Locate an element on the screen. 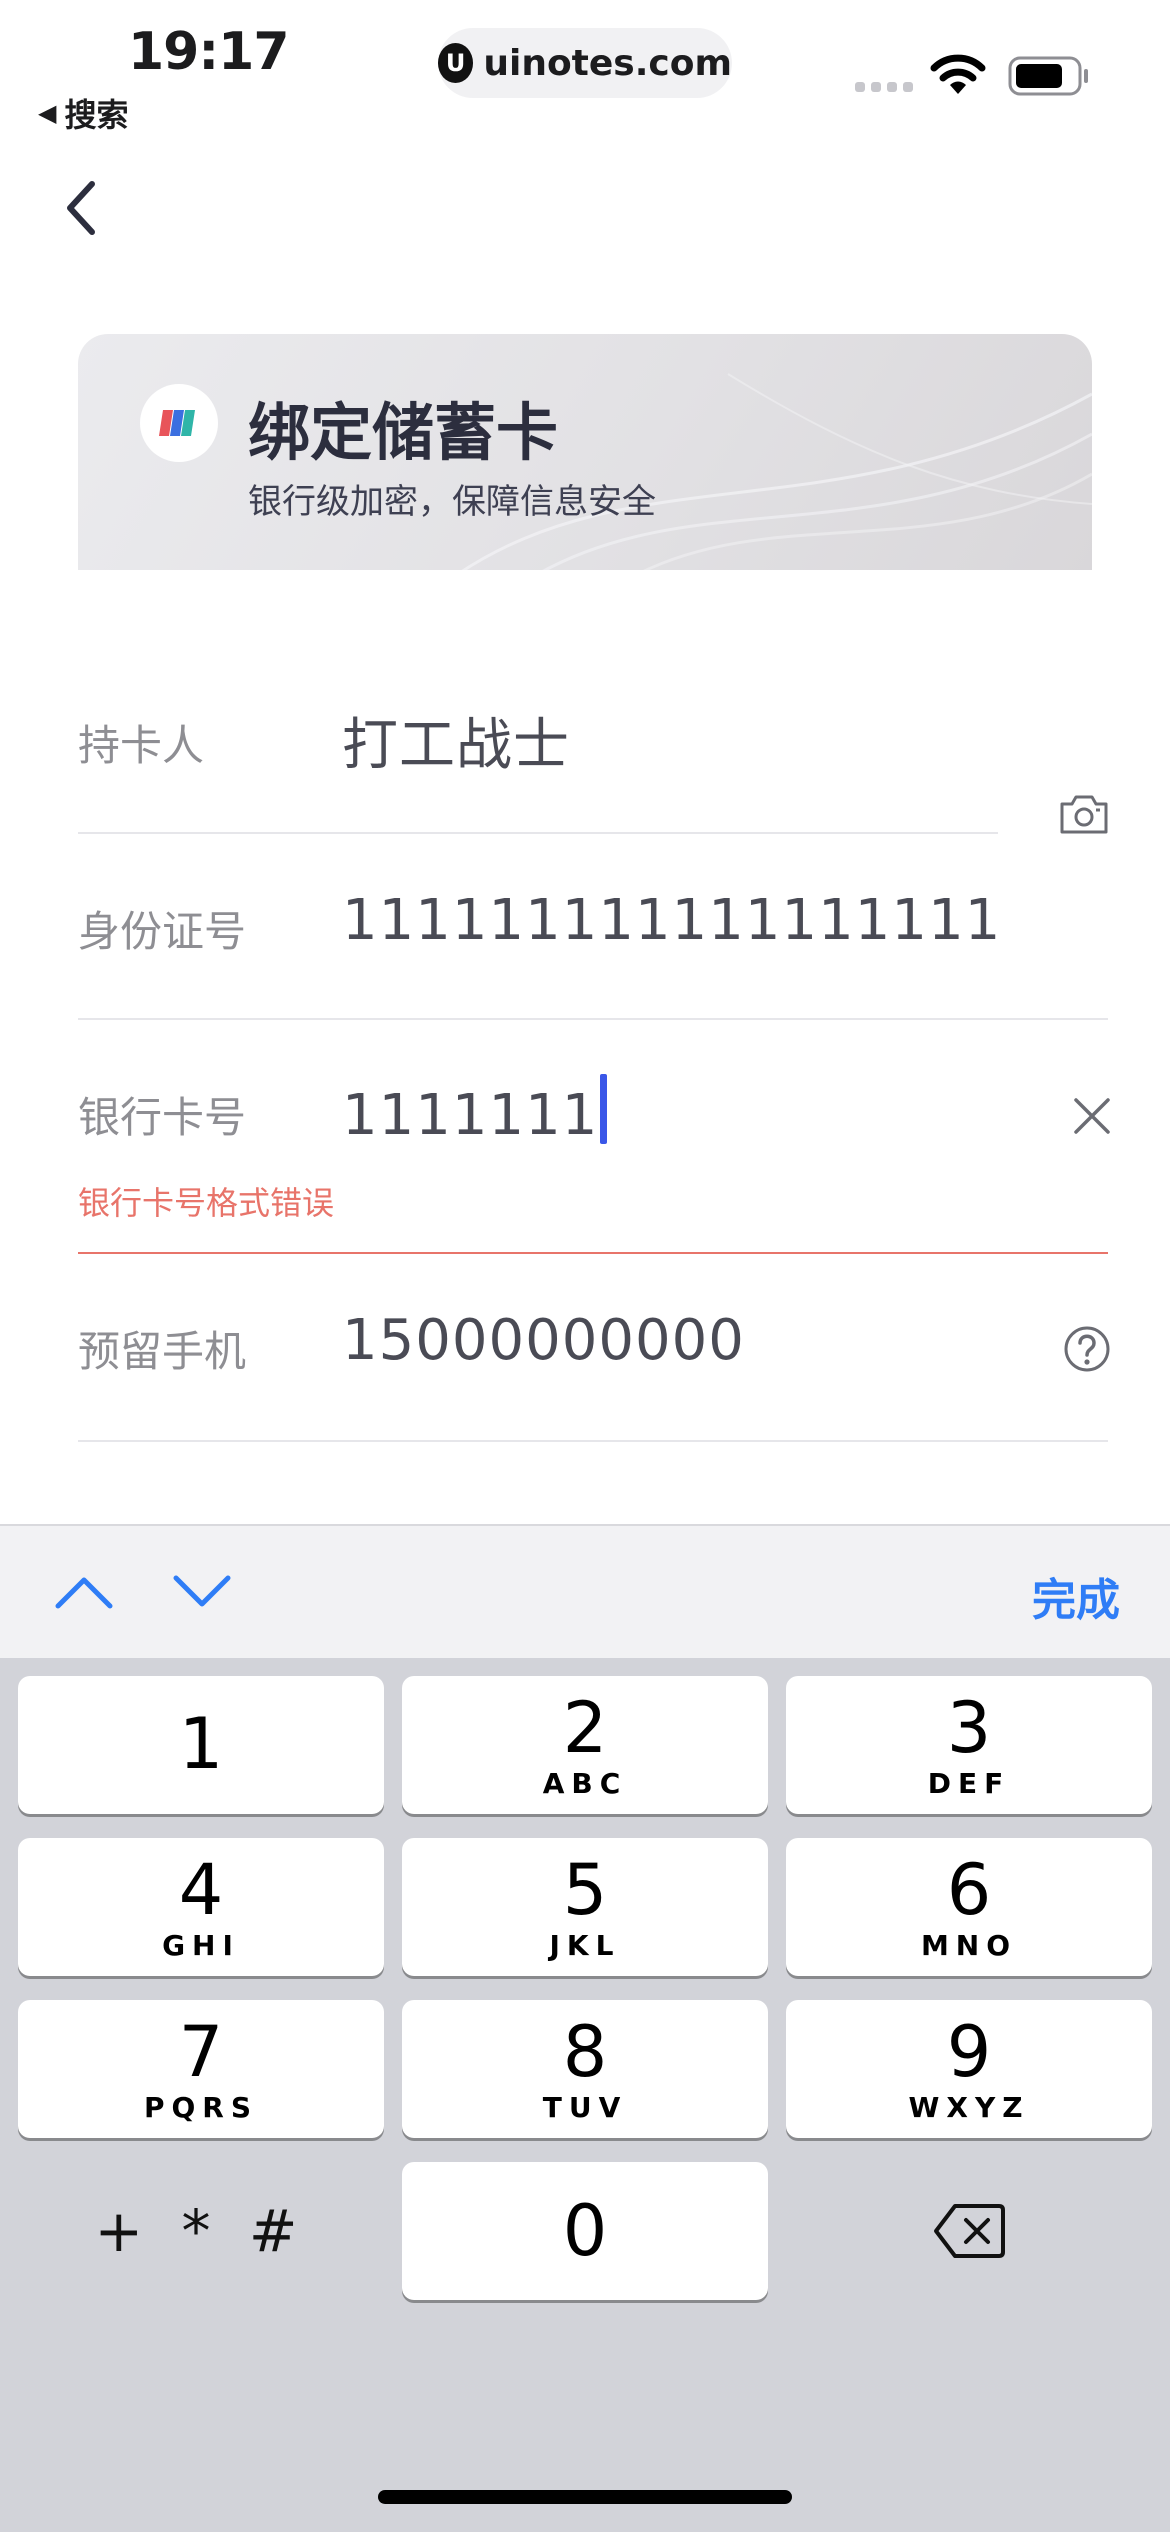 This screenshot has width=1170, height=2532. wifi-icon is located at coordinates (958, 74).